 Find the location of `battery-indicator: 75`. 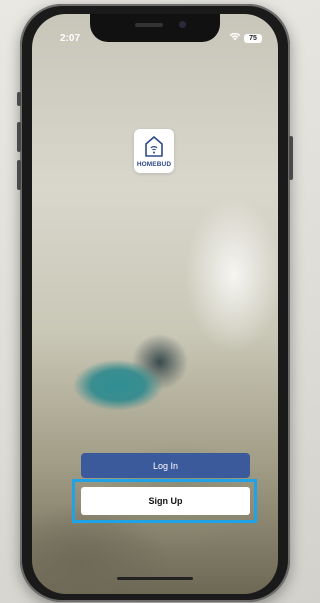

battery-indicator: 75 is located at coordinates (253, 38).